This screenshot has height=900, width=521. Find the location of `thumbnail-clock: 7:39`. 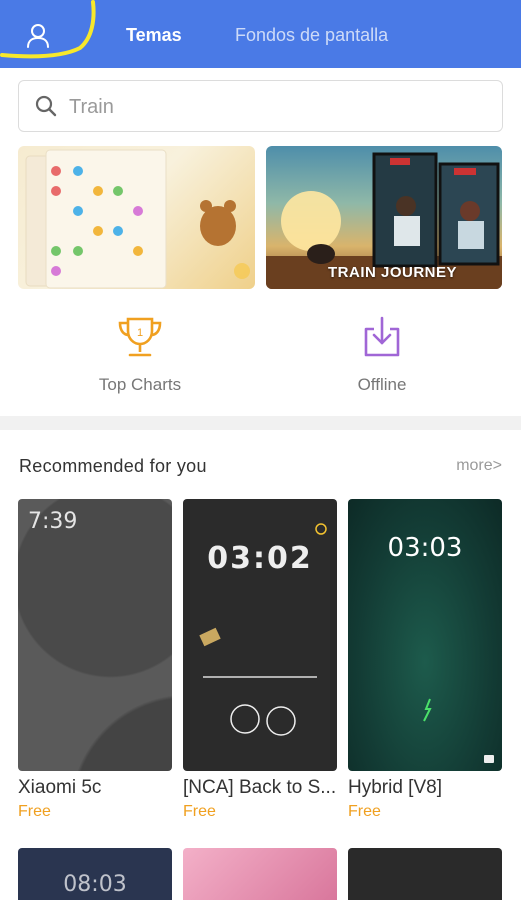

thumbnail-clock: 7:39 is located at coordinates (53, 521).